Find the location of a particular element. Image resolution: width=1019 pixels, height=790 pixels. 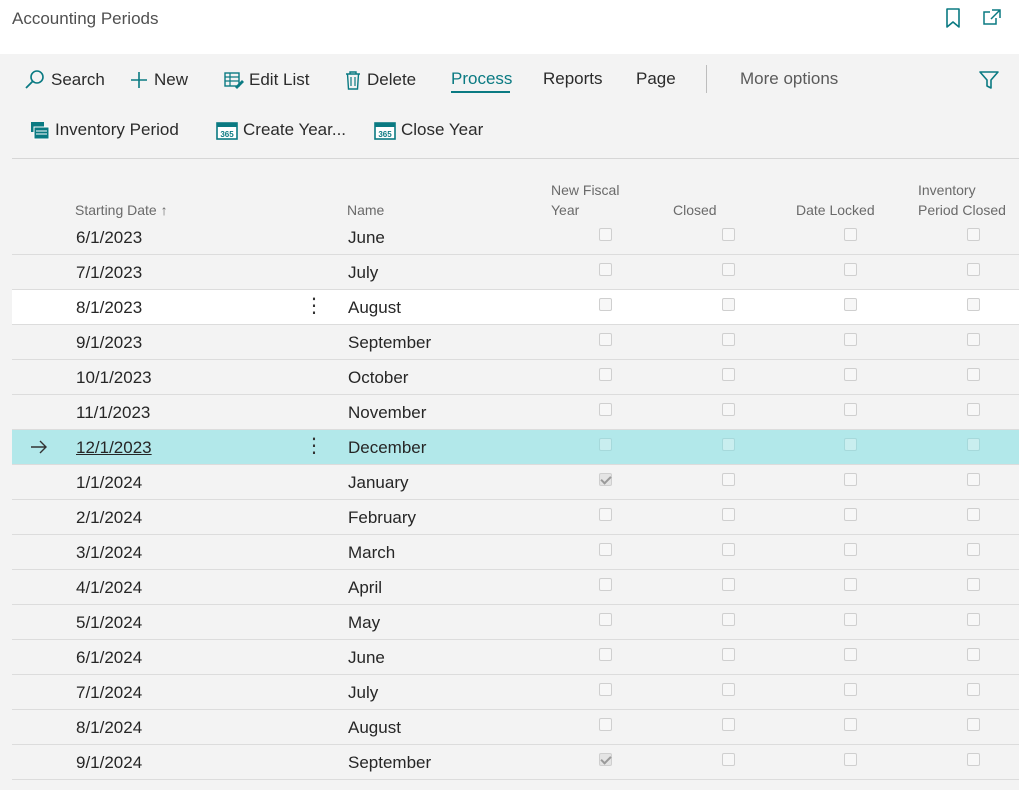

name-cell: May is located at coordinates (364, 623).